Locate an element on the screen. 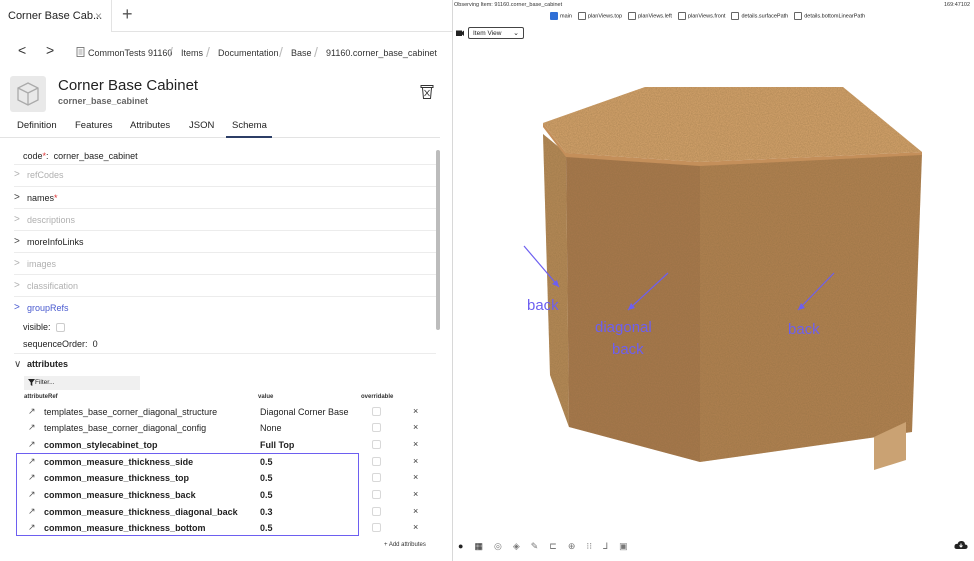 Image resolution: width=974 pixels, height=561 pixels. breadcrumb-documentation: Documentation is located at coordinates (248, 53).